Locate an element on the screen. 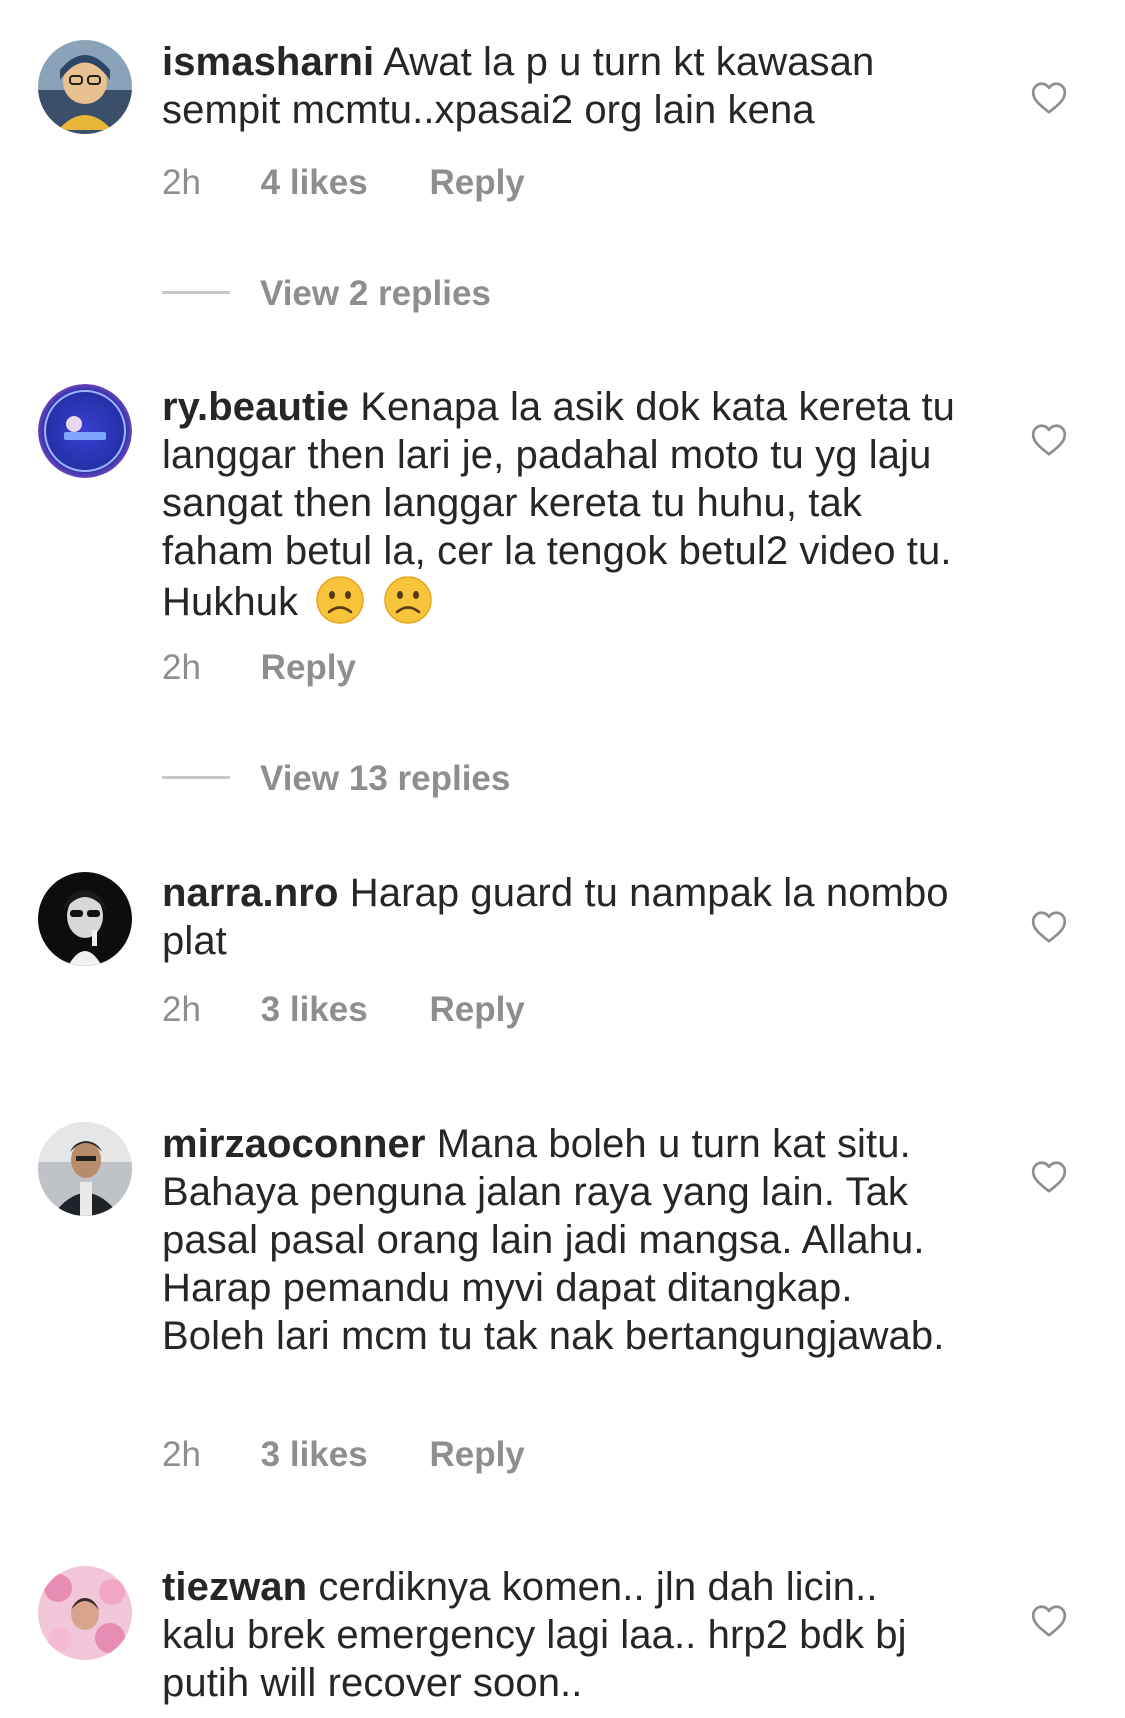 The height and width of the screenshot is (1718, 1125). view-replies-label: View 2 replies is located at coordinates (375, 293).